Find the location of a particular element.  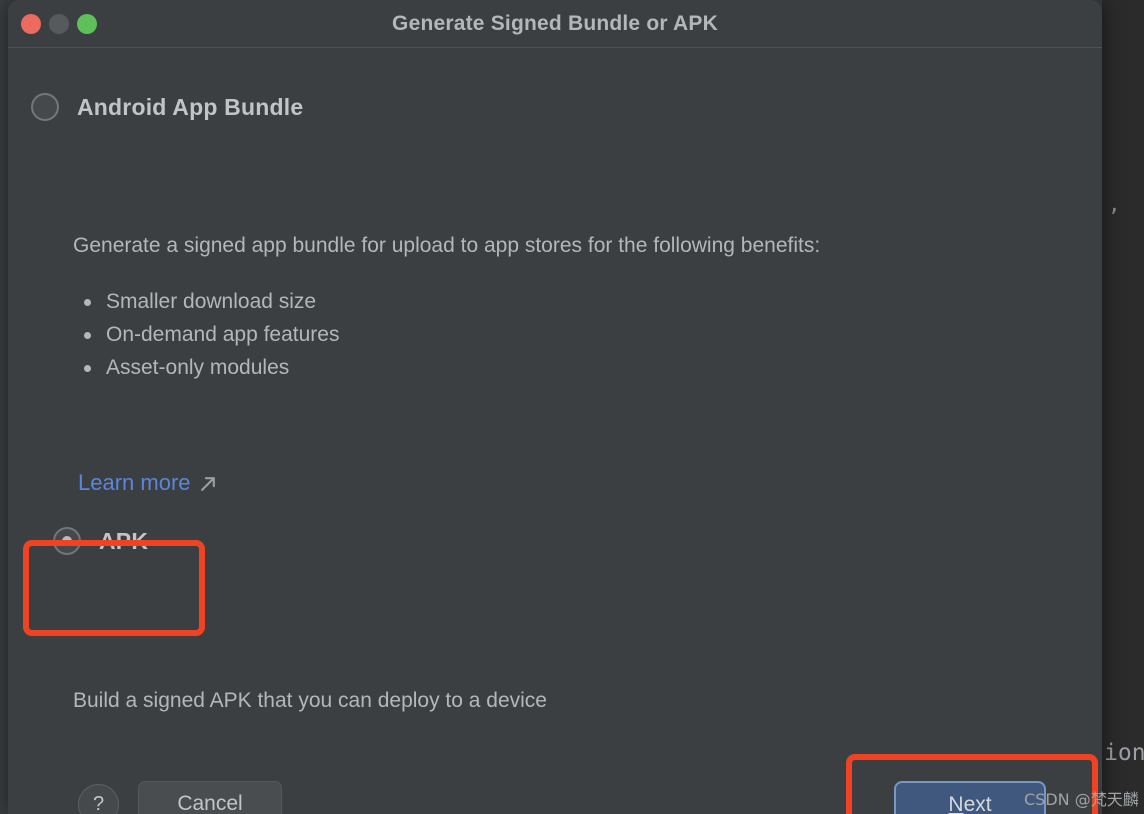

dialog-title: Generate Signed Bundle or APK is located at coordinates (555, 23).